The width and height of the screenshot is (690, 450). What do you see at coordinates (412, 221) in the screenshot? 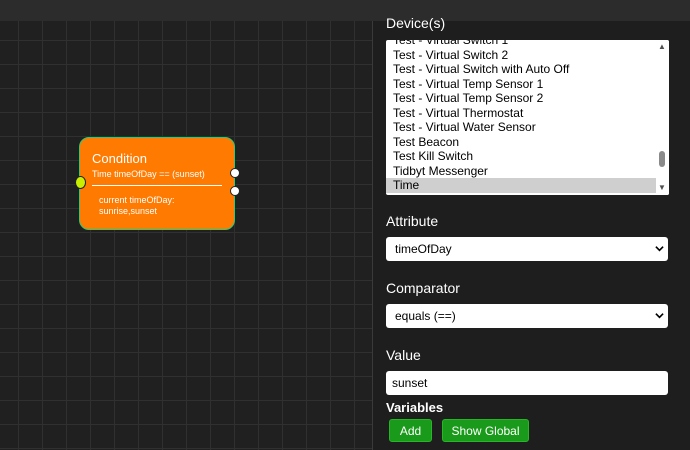
I see `attribute-label: Attribute` at bounding box center [412, 221].